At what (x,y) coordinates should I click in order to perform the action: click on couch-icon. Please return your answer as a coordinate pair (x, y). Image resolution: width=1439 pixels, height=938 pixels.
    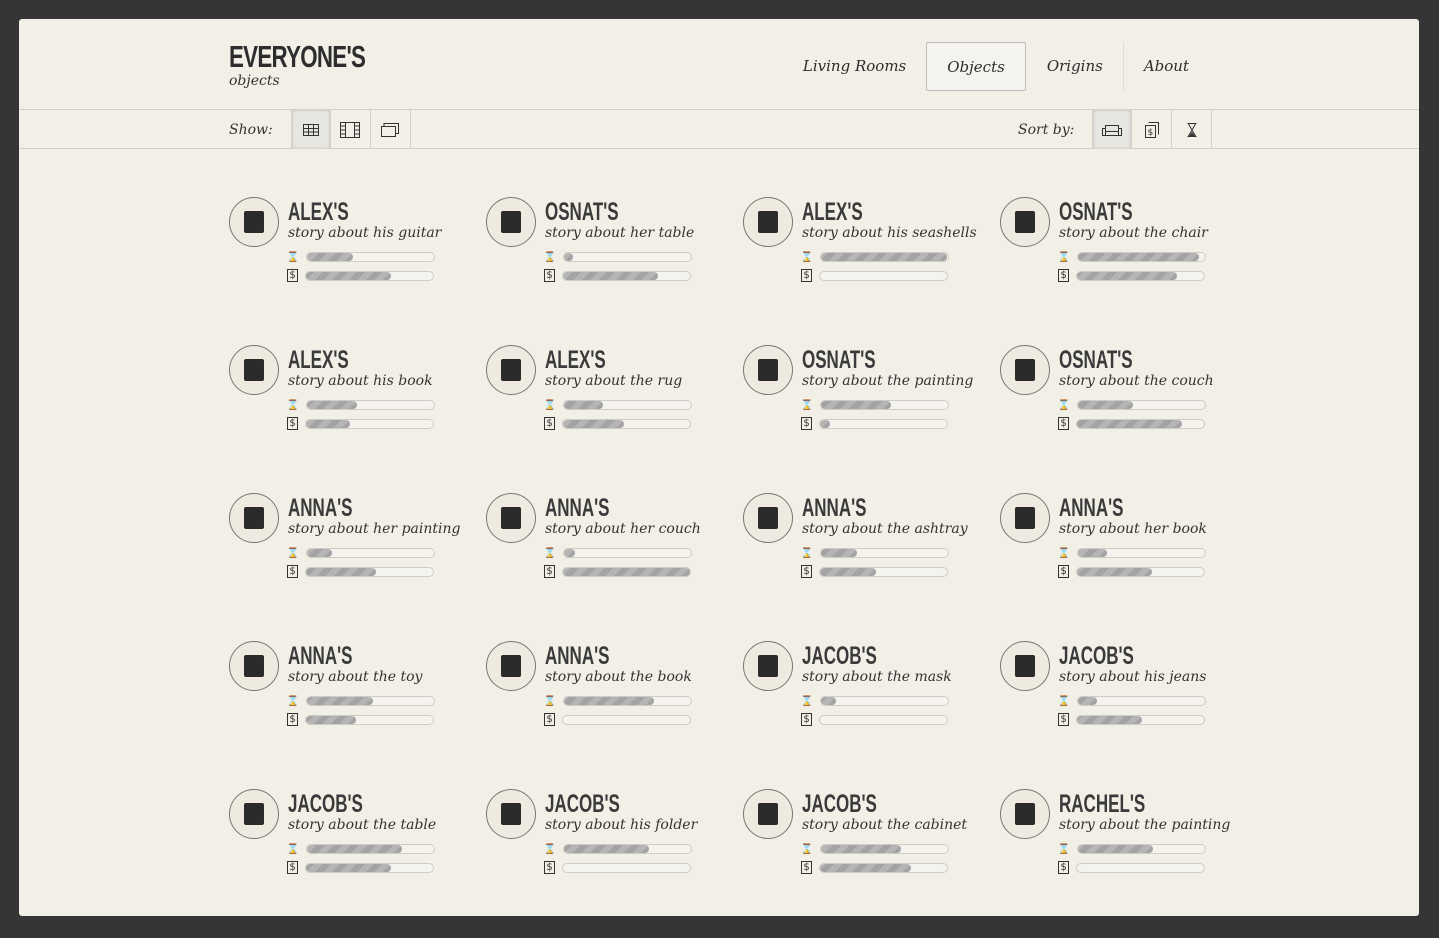
    Looking at the image, I should click on (1025, 370).